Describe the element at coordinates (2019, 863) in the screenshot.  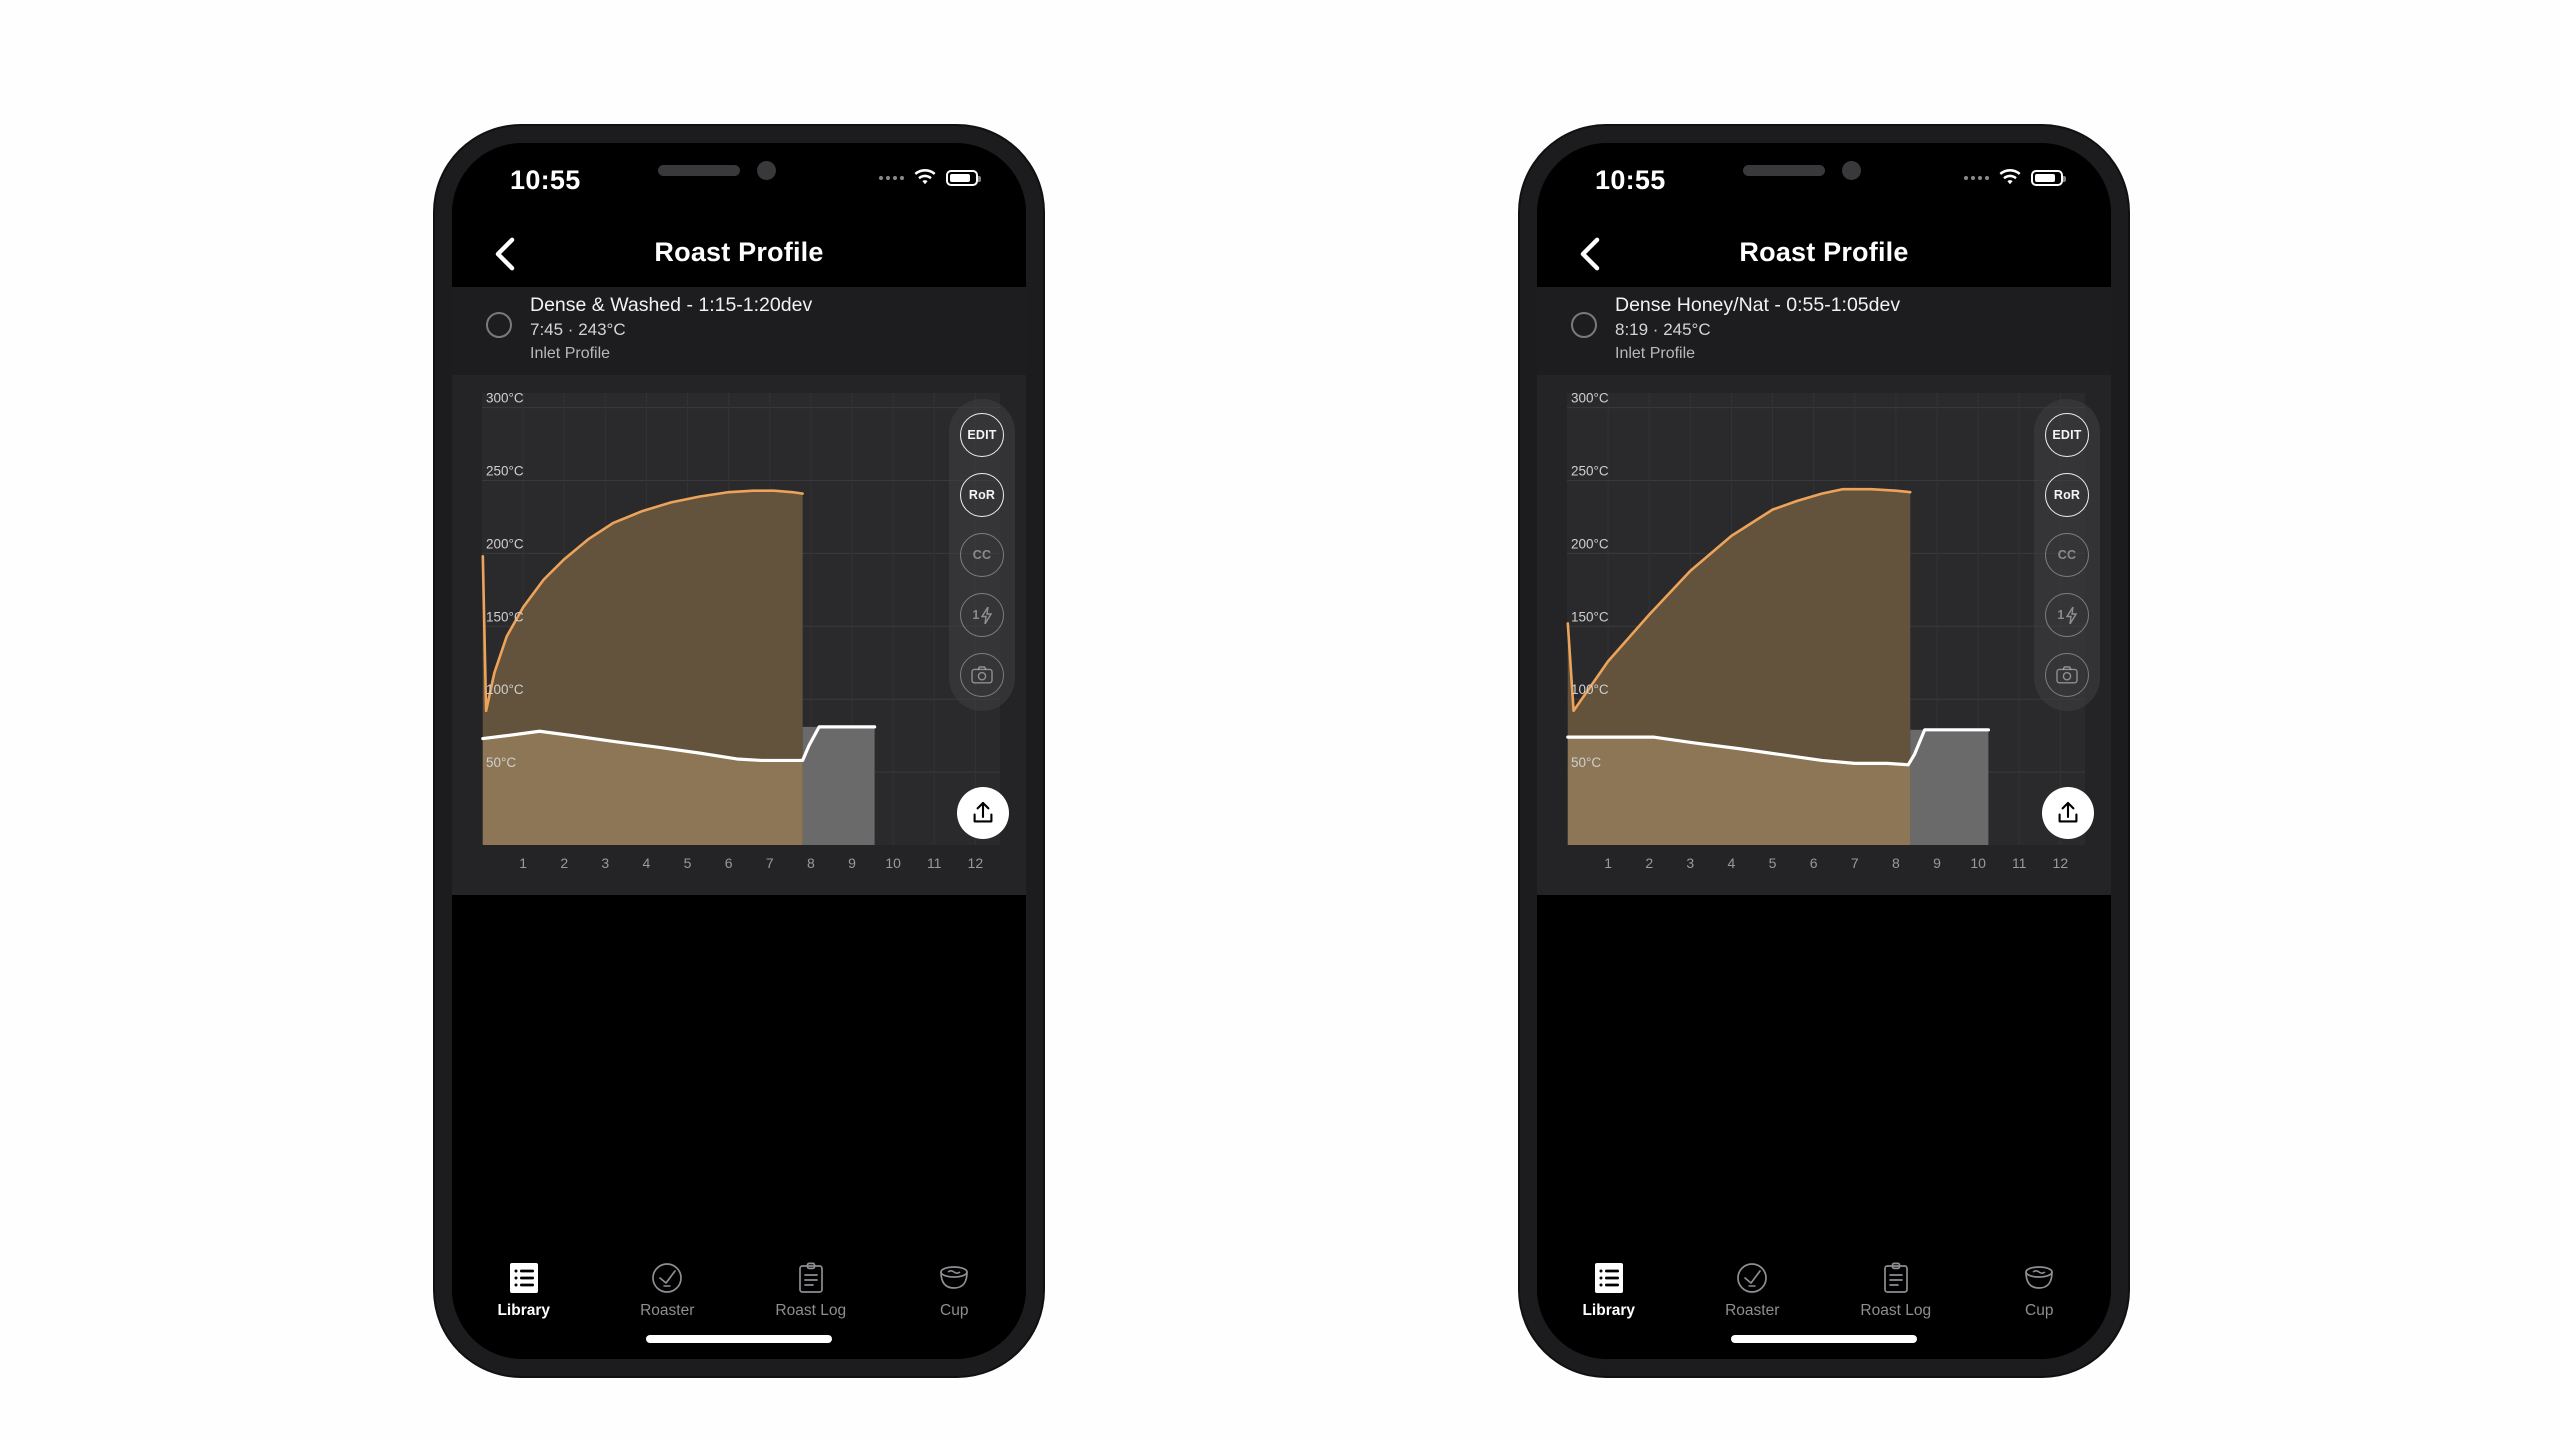
I see `svg-text: 11` at that location.